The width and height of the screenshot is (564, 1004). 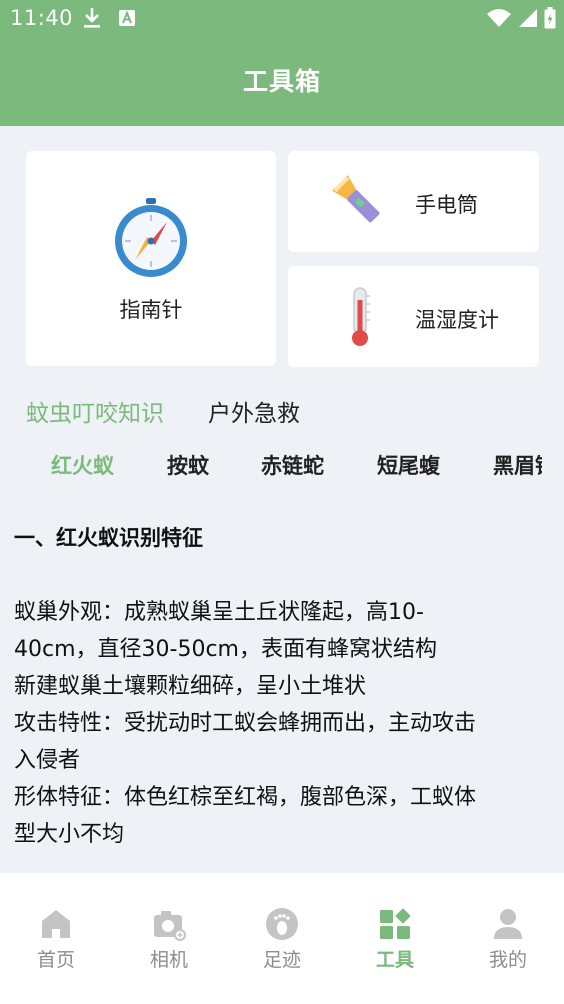 I want to click on nav-tools-label: 工具, so click(x=394, y=960).